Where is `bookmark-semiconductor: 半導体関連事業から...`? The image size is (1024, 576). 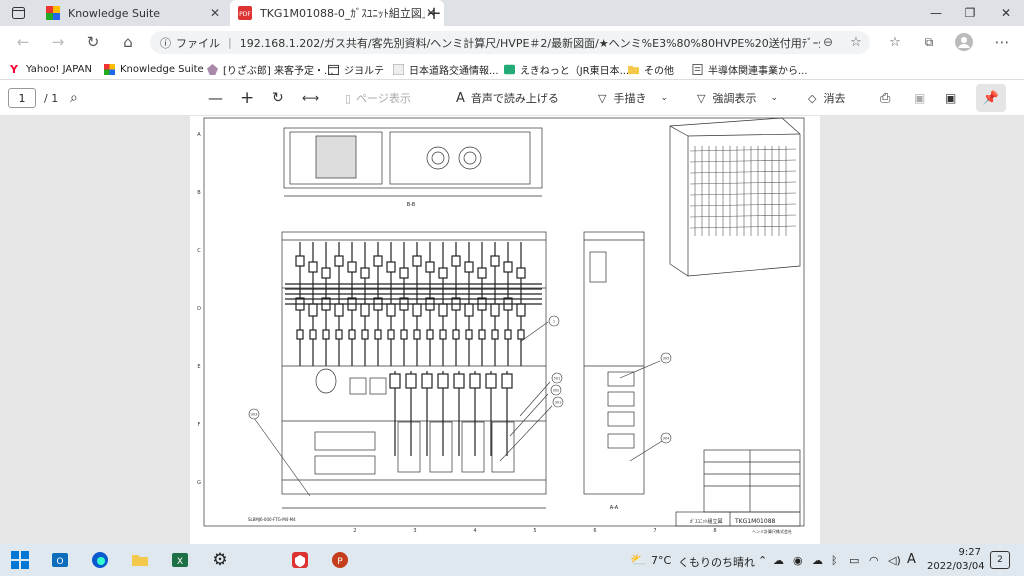
bookmark-semiconductor: 半導体関連事業から... is located at coordinates (750, 69).